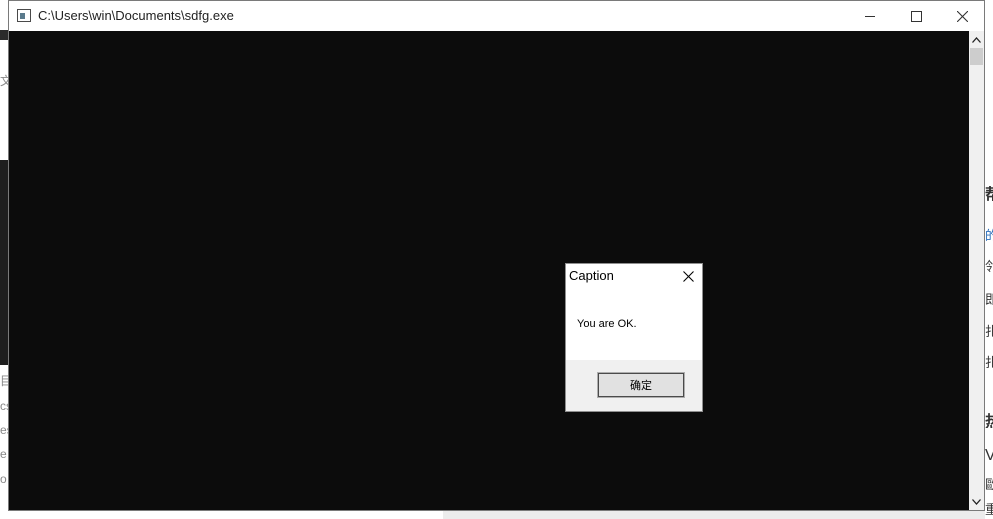 This screenshot has height=519, width=993. What do you see at coordinates (4, 430) in the screenshot?
I see `background-text: es` at bounding box center [4, 430].